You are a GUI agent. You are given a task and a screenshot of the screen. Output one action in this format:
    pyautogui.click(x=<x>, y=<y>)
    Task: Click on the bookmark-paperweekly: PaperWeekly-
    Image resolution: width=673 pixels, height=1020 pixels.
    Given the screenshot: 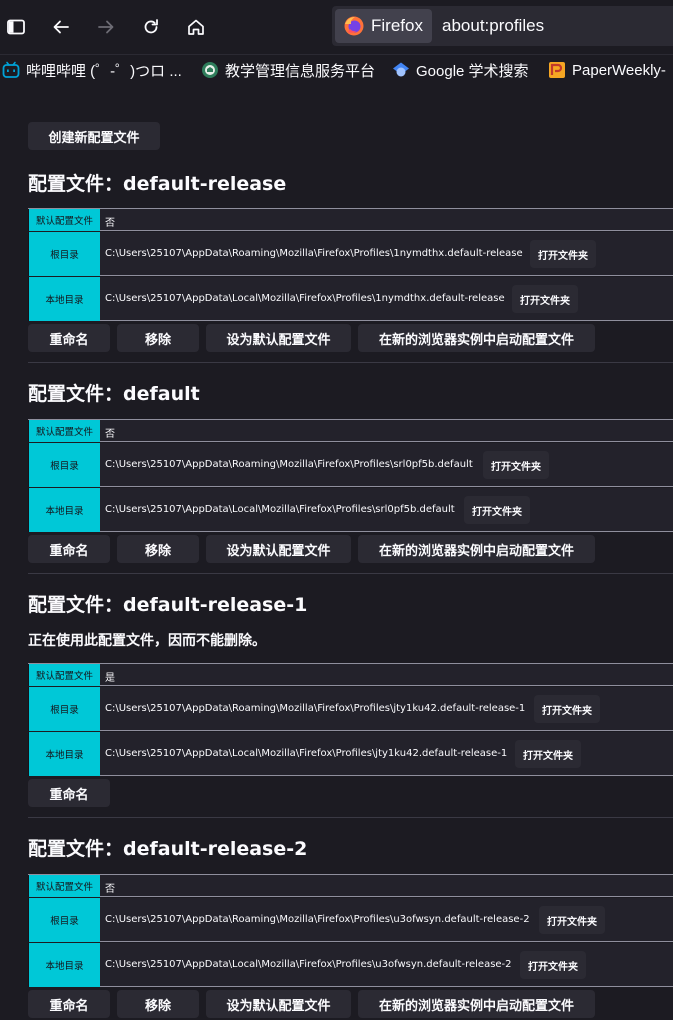 What is the action you would take?
    pyautogui.click(x=607, y=70)
    